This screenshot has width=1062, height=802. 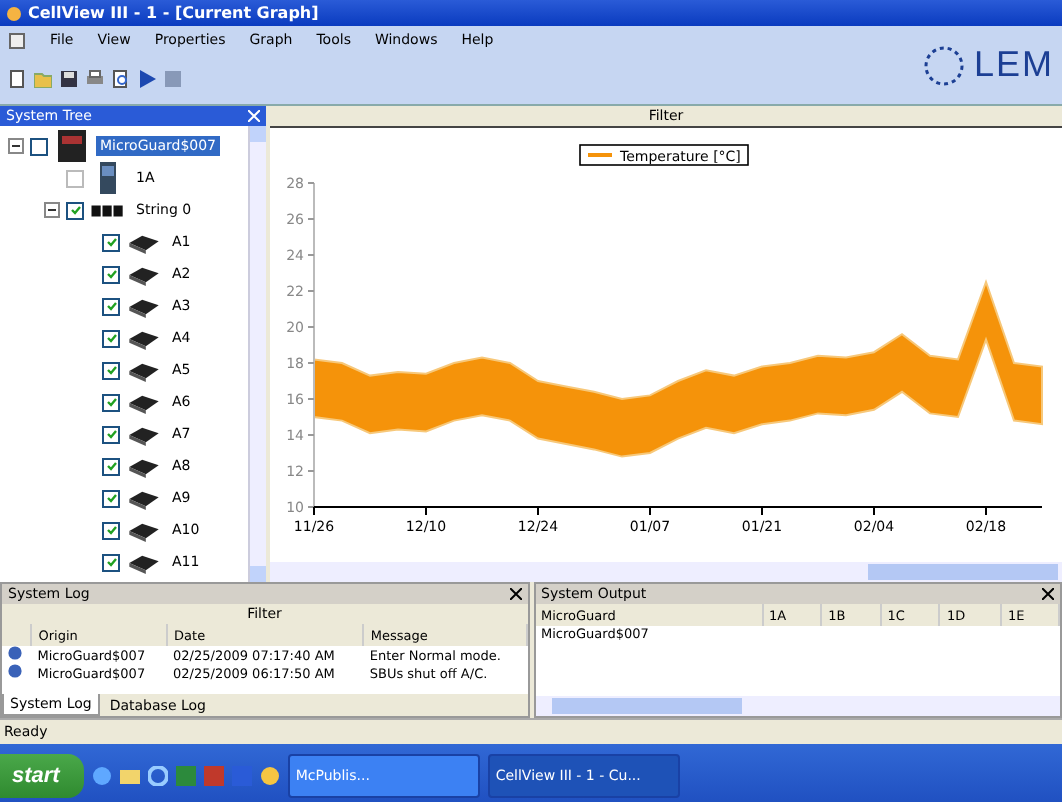 I want to click on printer-icon, so click(x=95, y=79).